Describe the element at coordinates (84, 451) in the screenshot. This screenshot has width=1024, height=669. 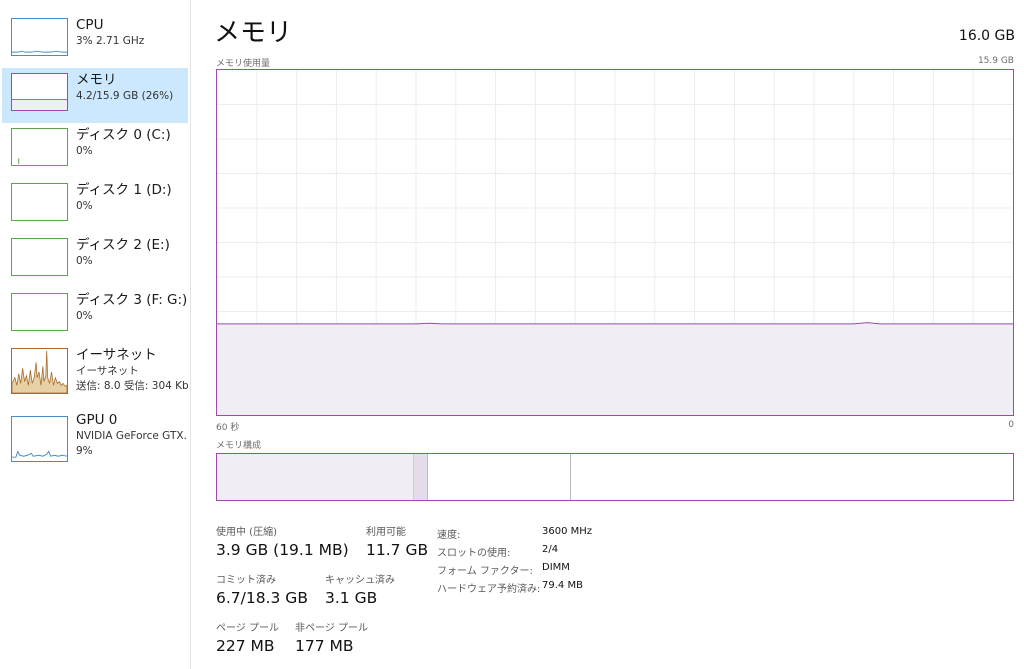
I see `sidebar-item-utilization: 9%` at that location.